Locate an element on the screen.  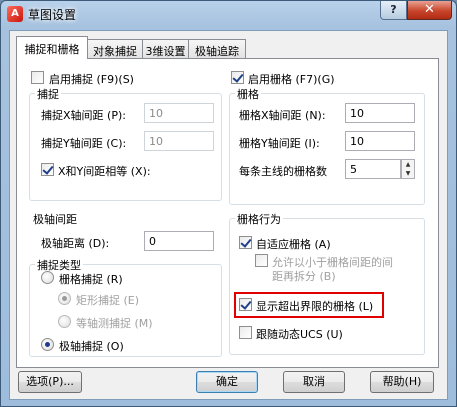
snap-x-spacing-label: 捕捉X轴间距 (P): is located at coordinates (83, 115).